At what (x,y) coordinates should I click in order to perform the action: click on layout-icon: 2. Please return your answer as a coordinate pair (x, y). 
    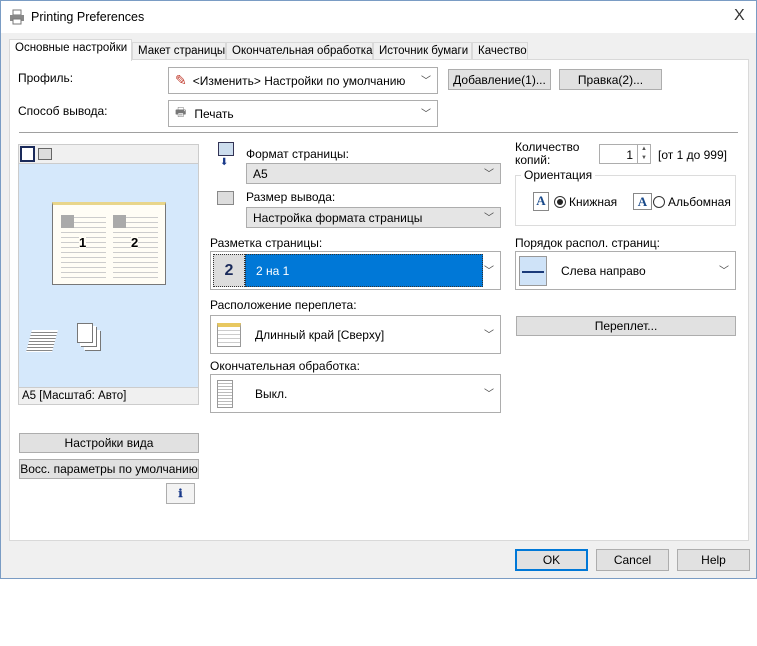
    Looking at the image, I should click on (229, 270).